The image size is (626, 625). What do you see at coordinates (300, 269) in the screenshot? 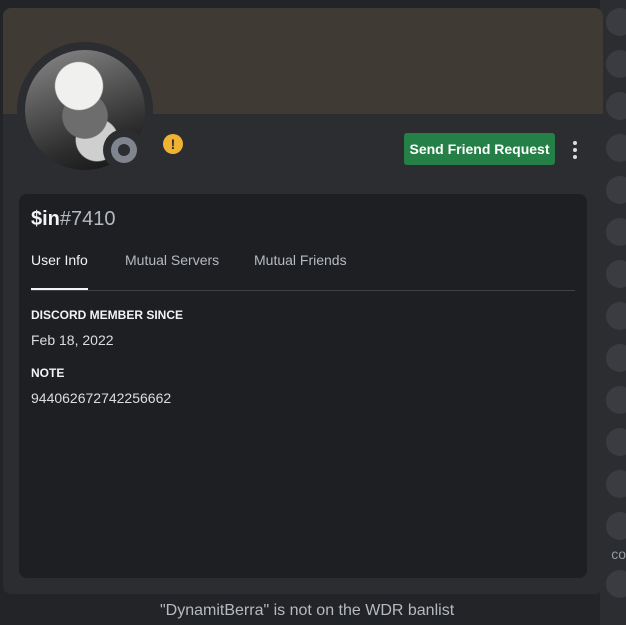
I see `tab-mutual-friends: Mutual Friends` at bounding box center [300, 269].